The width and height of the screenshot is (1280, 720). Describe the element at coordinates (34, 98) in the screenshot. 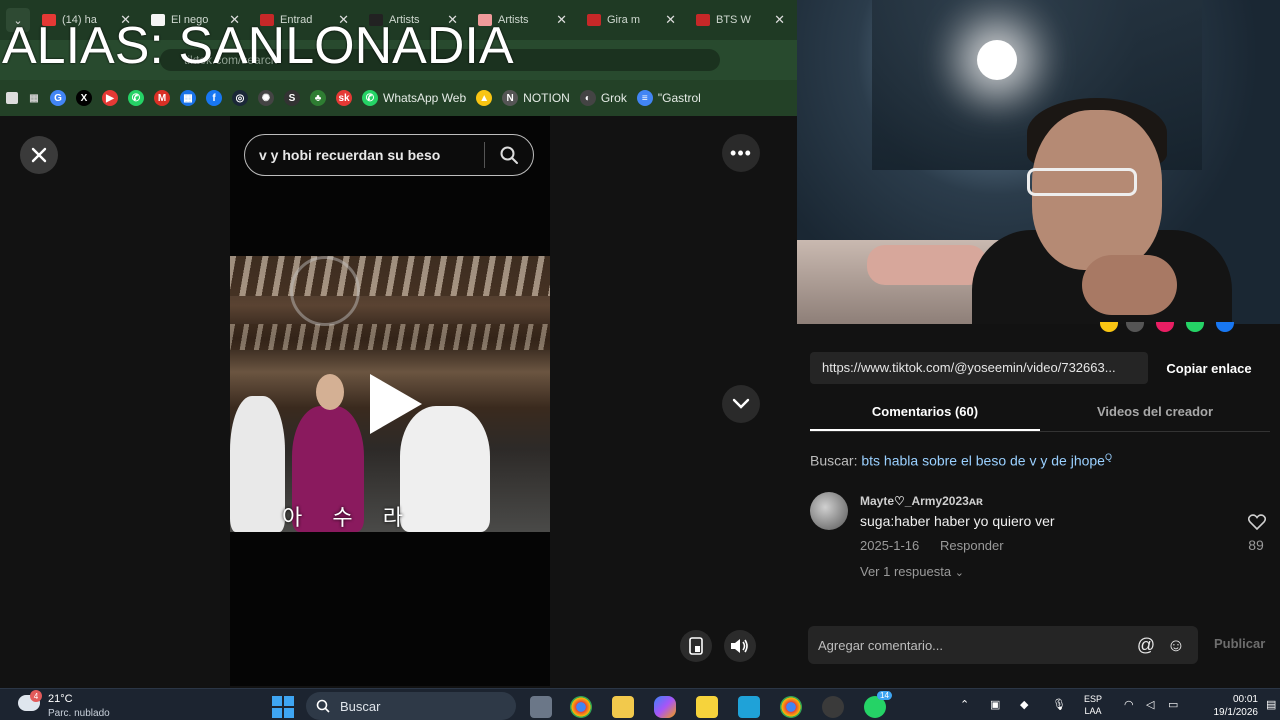

I see `apps-grid-icon: ▦` at that location.